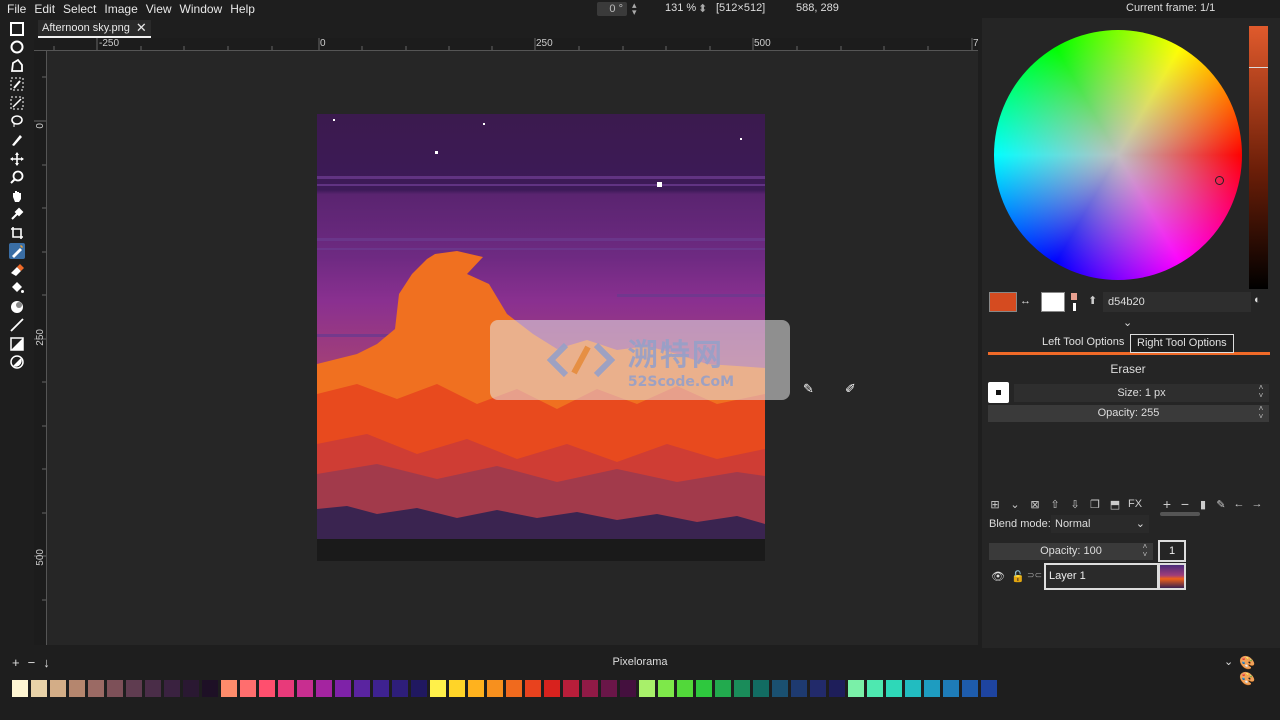  I want to click on eraser-icon, so click(17, 270).